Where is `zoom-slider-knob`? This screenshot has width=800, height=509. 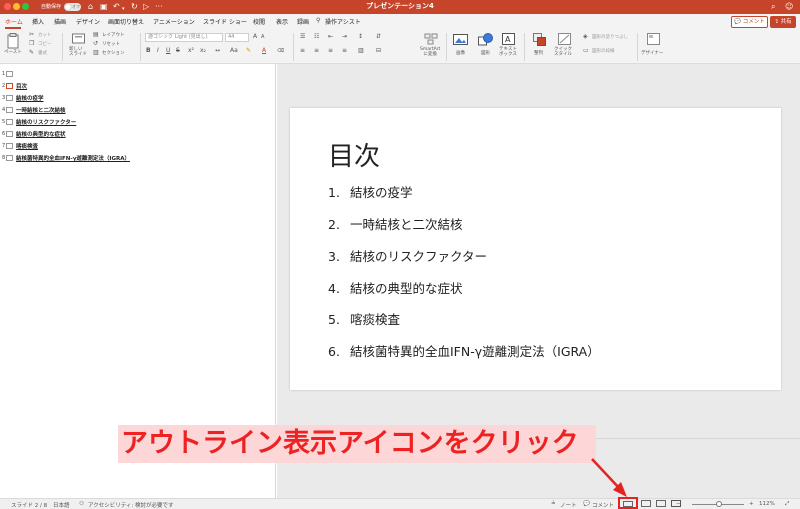
zoom-slider-knob is located at coordinates (719, 504).